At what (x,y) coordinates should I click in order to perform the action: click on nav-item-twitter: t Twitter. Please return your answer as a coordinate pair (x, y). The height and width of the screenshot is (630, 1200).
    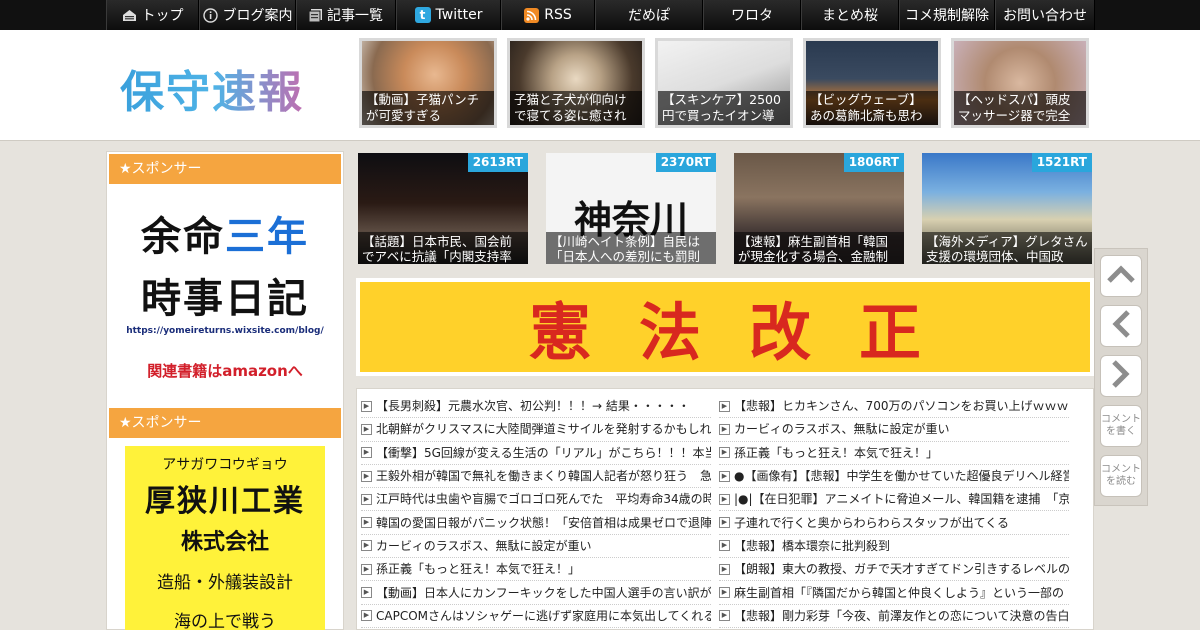
    Looking at the image, I should click on (448, 15).